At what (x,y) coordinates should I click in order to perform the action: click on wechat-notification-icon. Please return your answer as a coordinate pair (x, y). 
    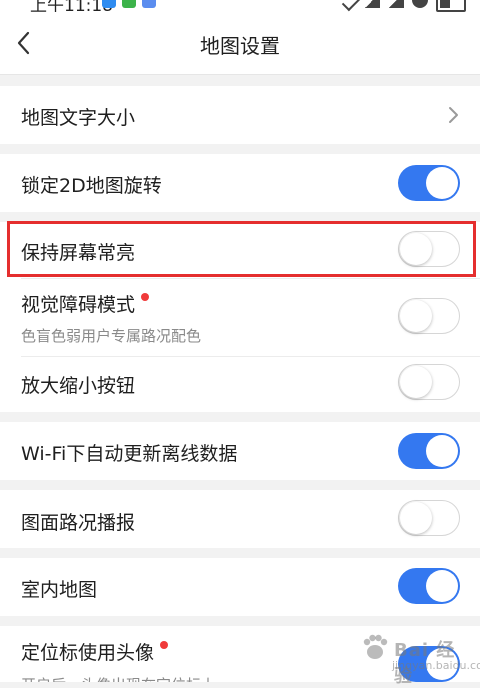
    Looking at the image, I should click on (129, 4).